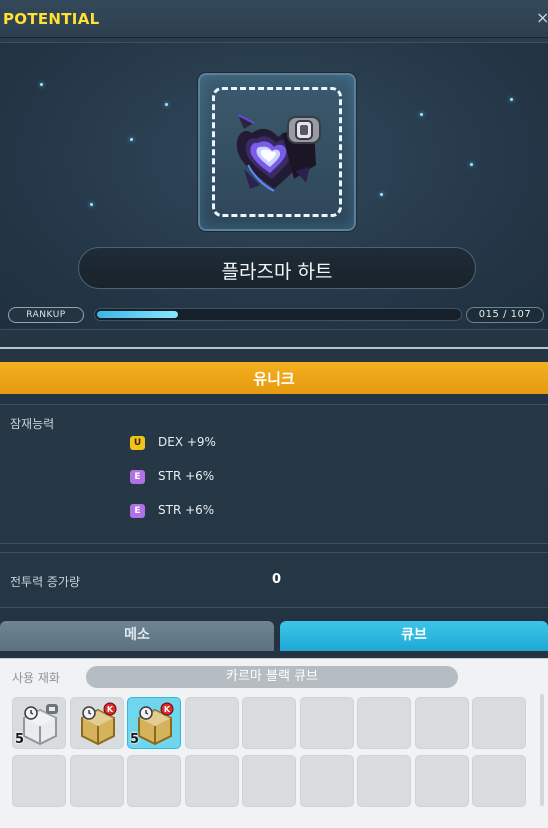 The width and height of the screenshot is (548, 828). I want to click on divider, so click(274, 348).